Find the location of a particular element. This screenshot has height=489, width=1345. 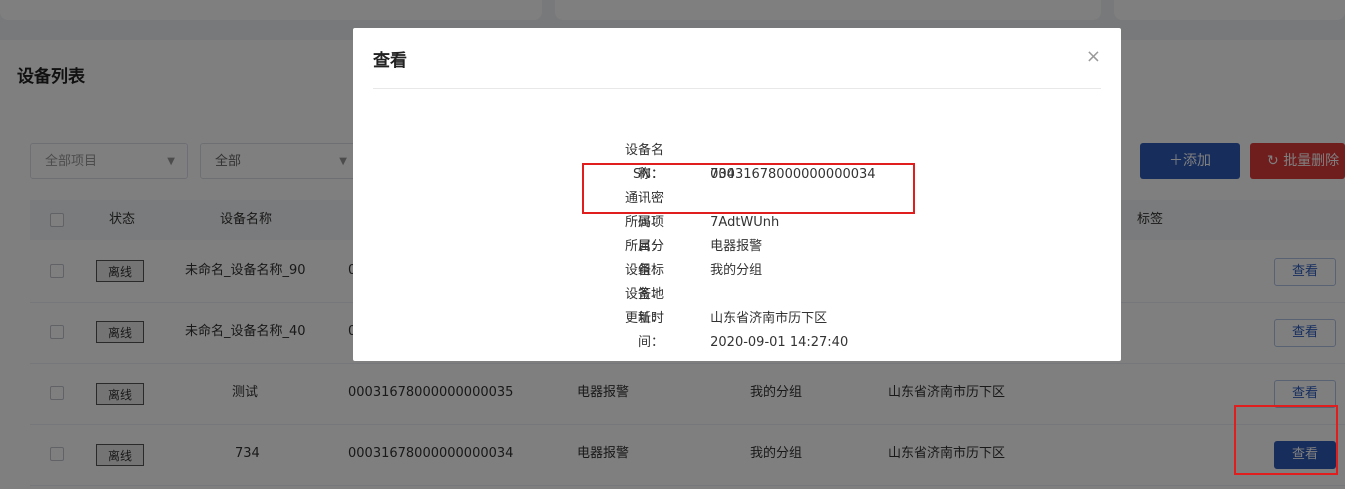

highlight-box-view-button is located at coordinates (1286, 440).